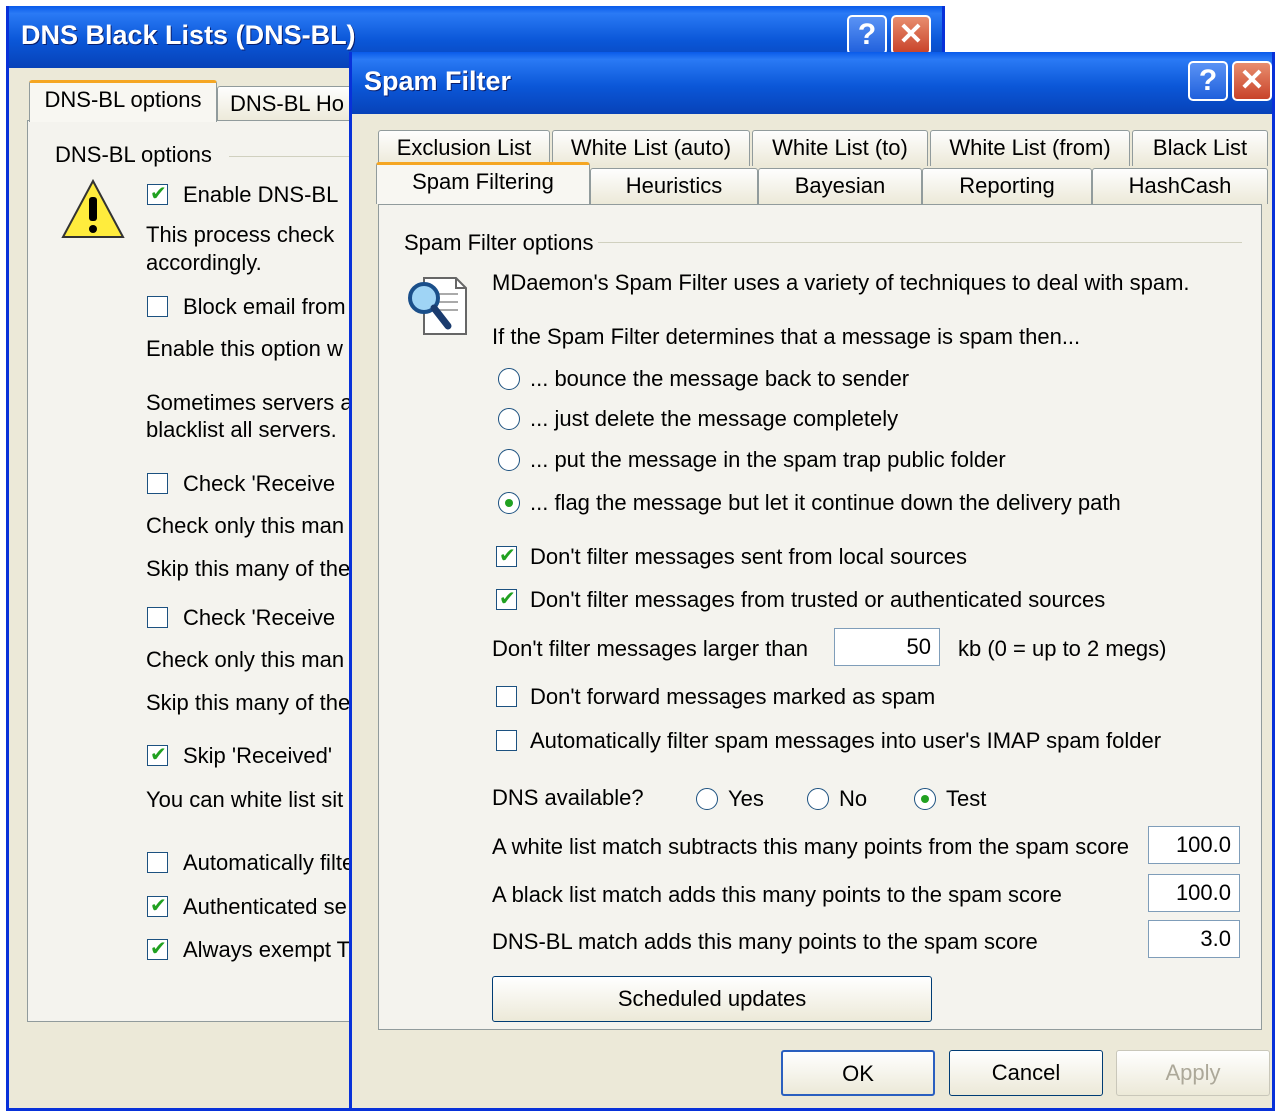 The height and width of the screenshot is (1111, 1275). What do you see at coordinates (506, 598) in the screenshot?
I see `trusted-sources-checkbox` at bounding box center [506, 598].